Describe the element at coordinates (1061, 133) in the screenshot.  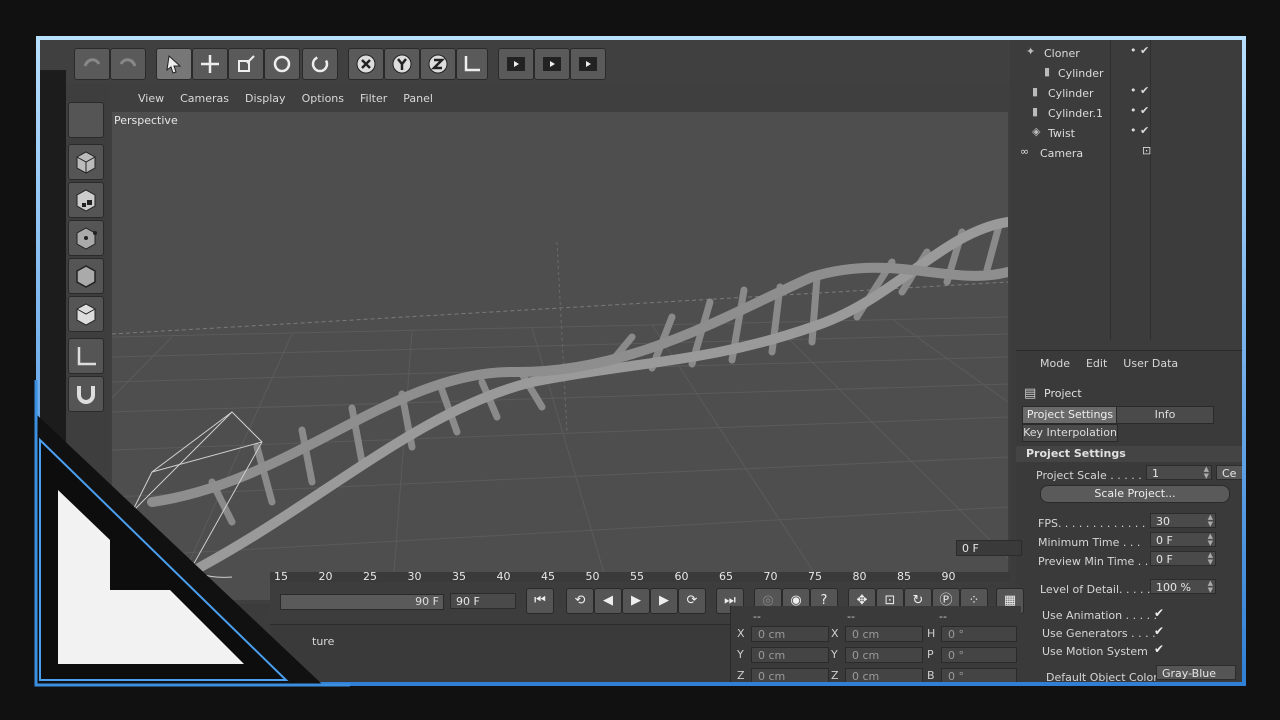
I see `object-name: Twist` at that location.